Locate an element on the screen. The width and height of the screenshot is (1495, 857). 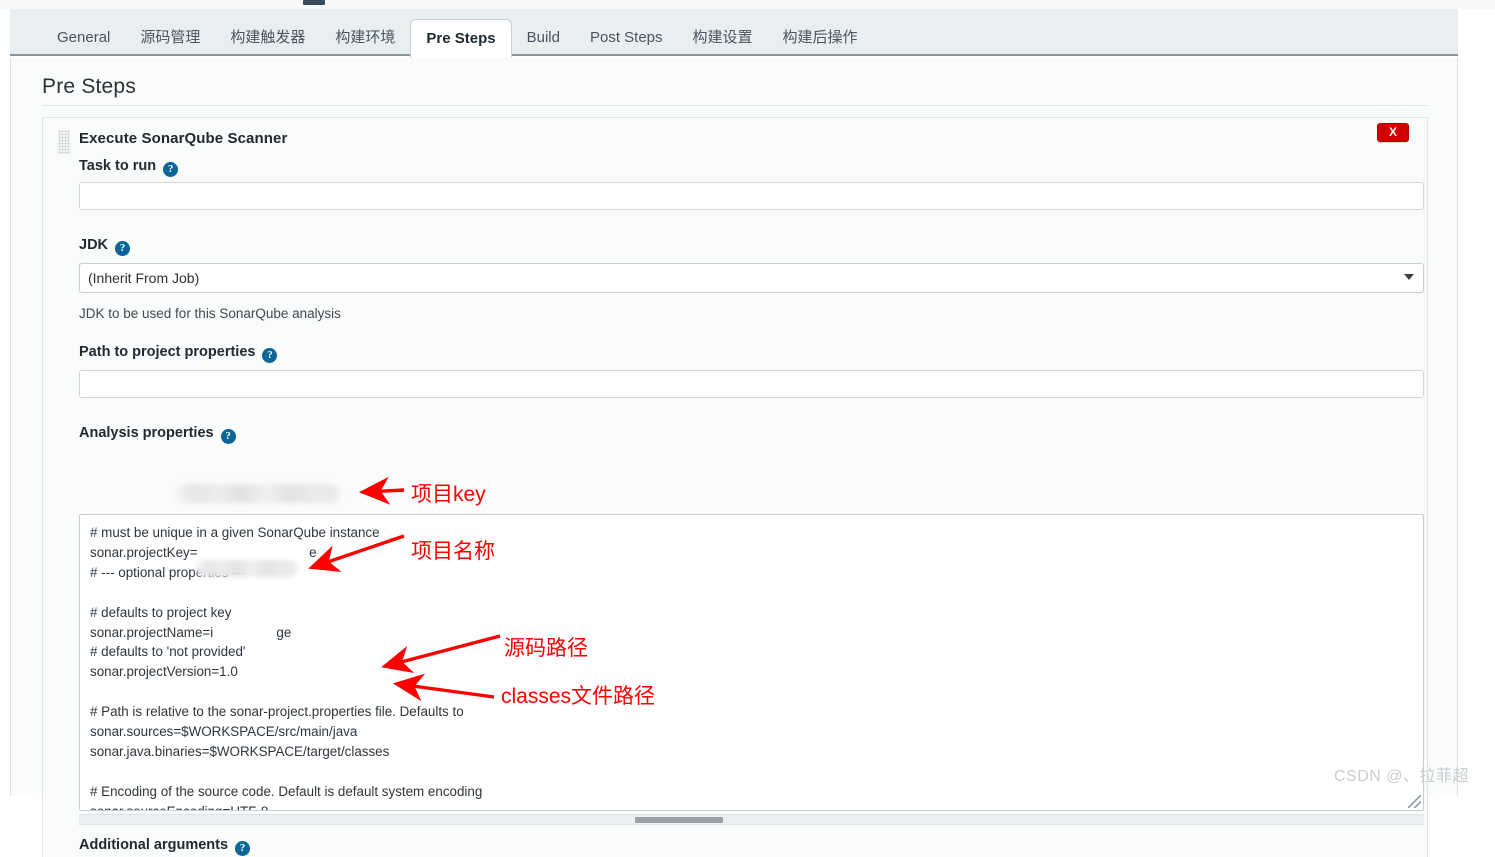
tab-scm: 源码管理 is located at coordinates (170, 37).